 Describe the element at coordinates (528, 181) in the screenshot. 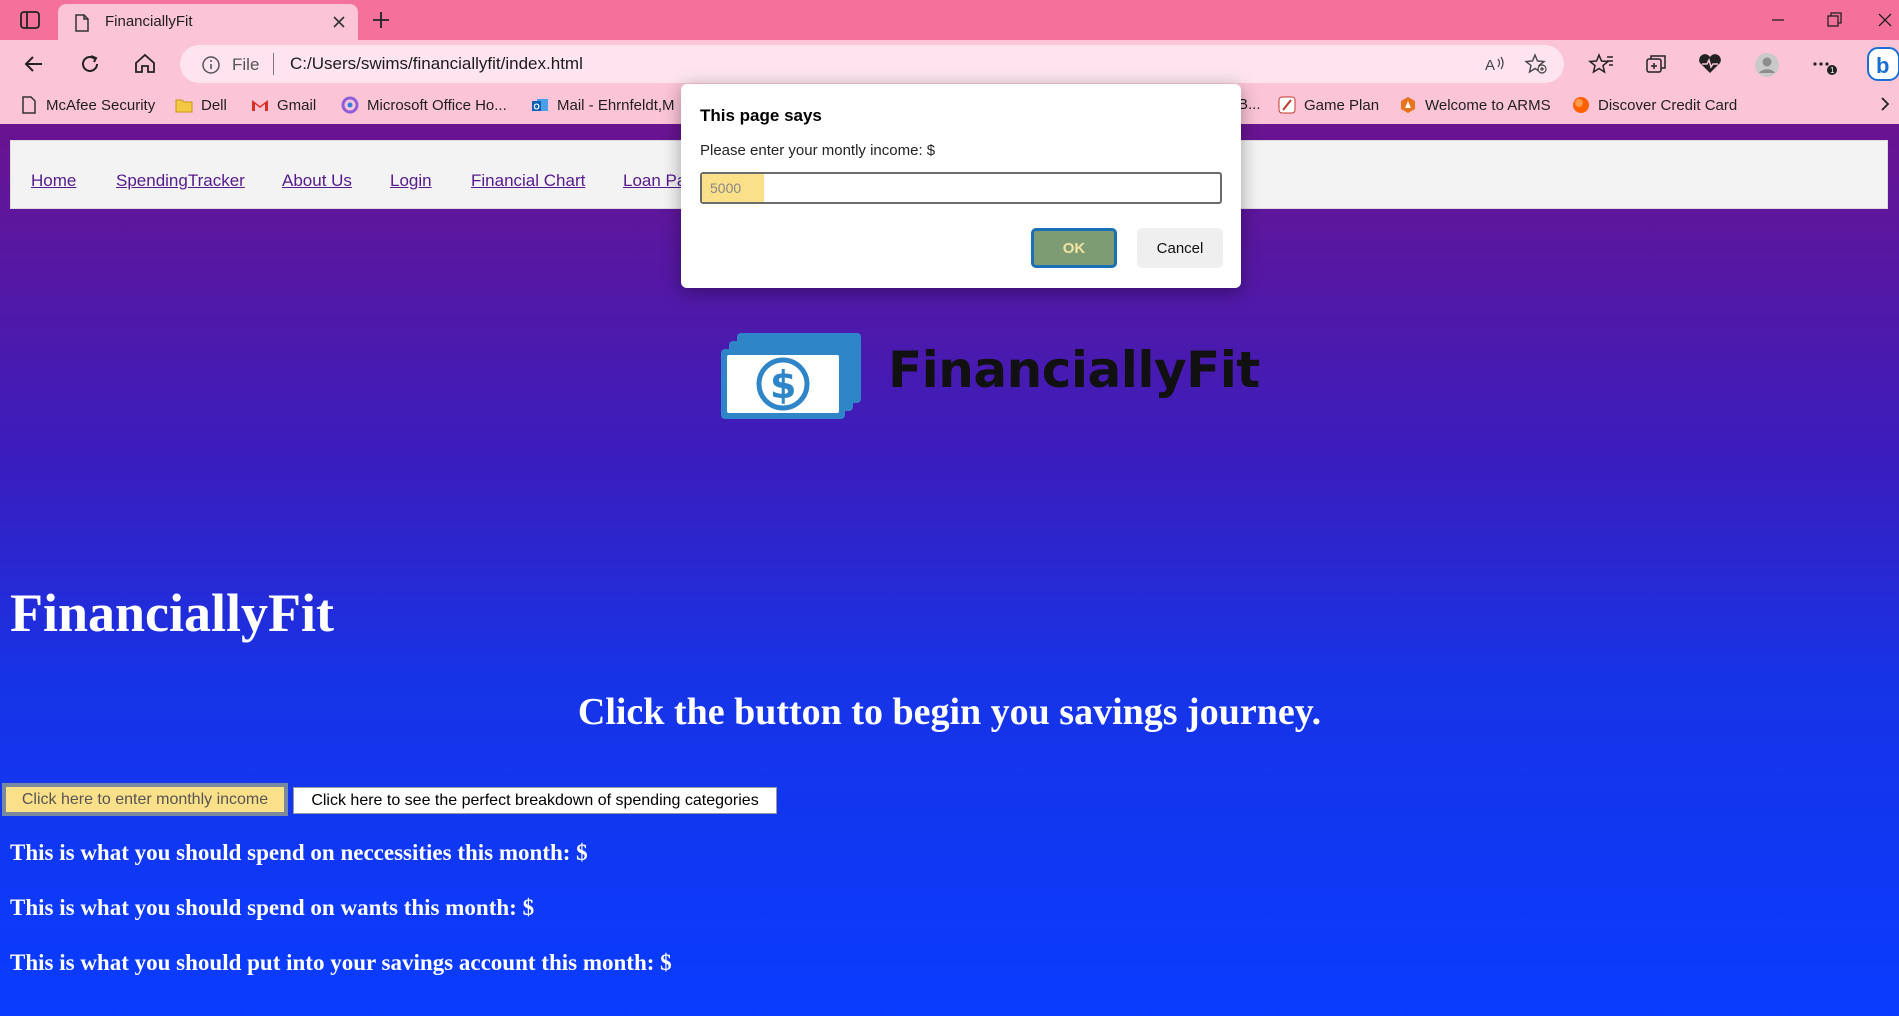

I see `nav-link-financial-chart: Financial Chart` at that location.